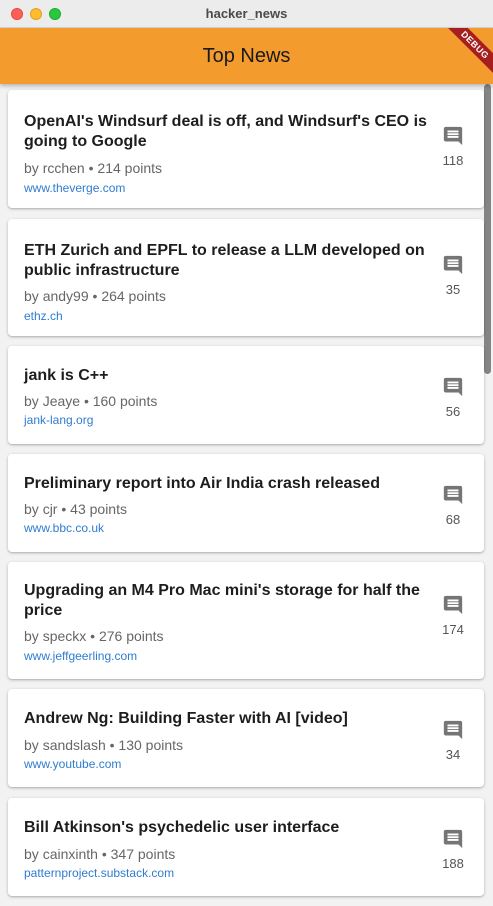 This screenshot has height=906, width=493. Describe the element at coordinates (453, 741) in the screenshot. I see `comments-button: 34` at that location.